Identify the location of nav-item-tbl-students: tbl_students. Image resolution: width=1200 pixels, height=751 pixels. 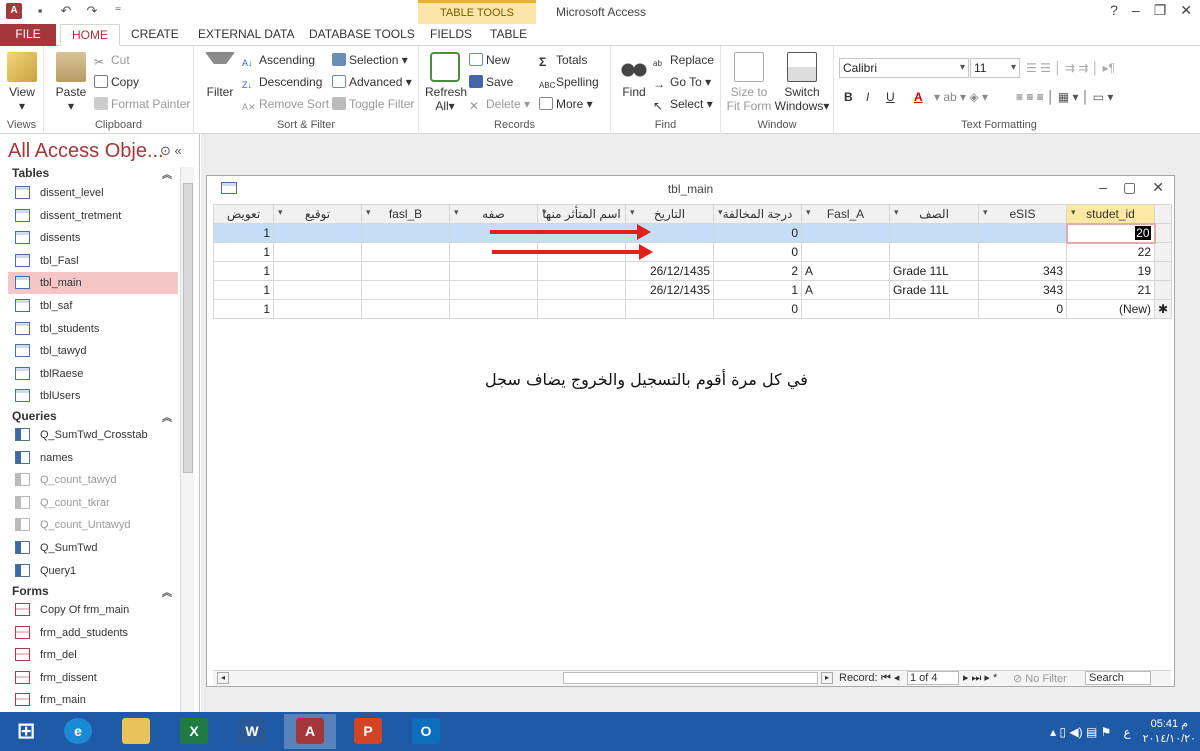
(93, 329).